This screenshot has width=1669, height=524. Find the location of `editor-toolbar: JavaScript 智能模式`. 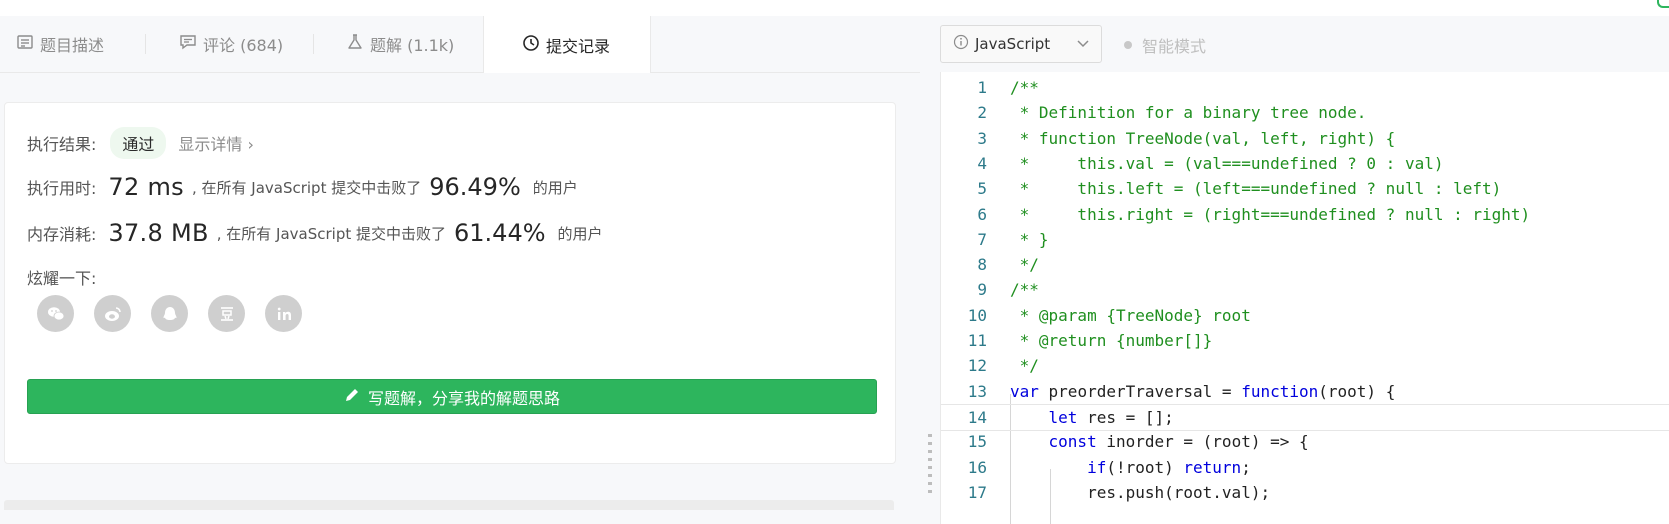

editor-toolbar: JavaScript 智能模式 is located at coordinates (1304, 44).